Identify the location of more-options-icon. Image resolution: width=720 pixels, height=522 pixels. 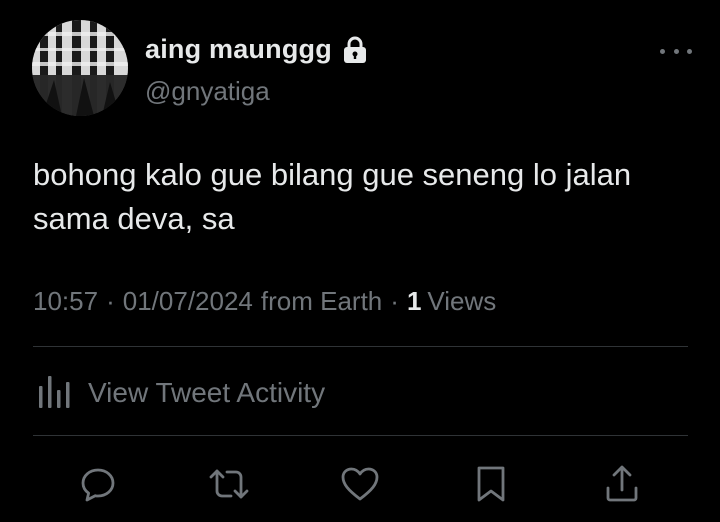
(676, 51).